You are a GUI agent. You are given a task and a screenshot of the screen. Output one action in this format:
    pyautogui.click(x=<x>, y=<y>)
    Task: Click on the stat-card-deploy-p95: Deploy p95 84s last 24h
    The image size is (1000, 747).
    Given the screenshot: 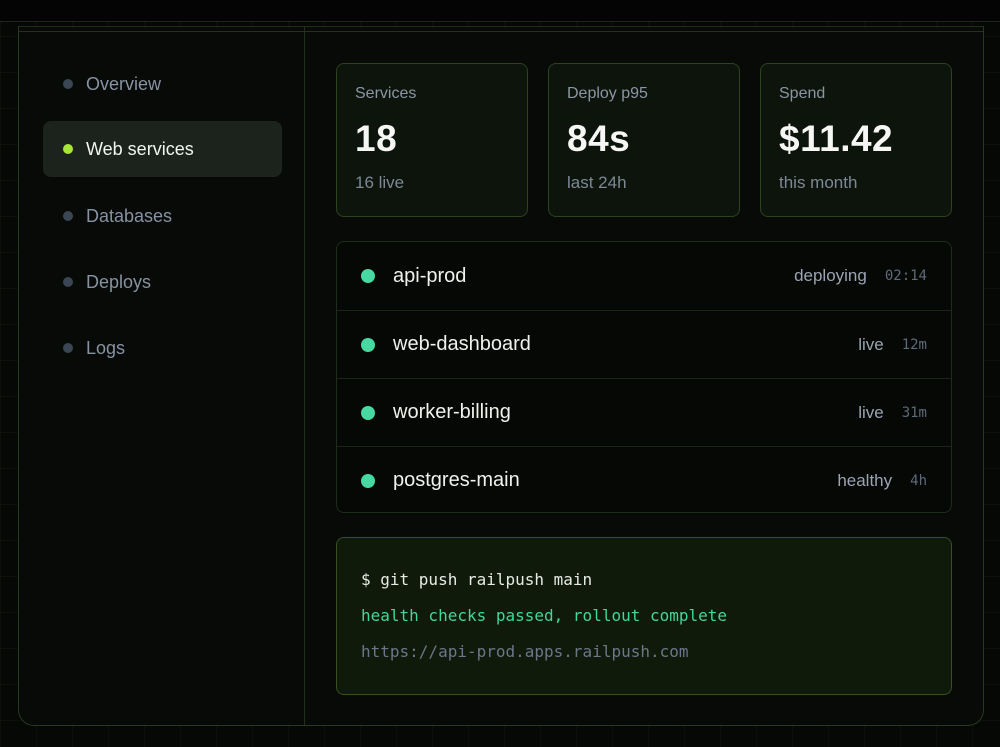 What is the action you would take?
    pyautogui.click(x=644, y=140)
    